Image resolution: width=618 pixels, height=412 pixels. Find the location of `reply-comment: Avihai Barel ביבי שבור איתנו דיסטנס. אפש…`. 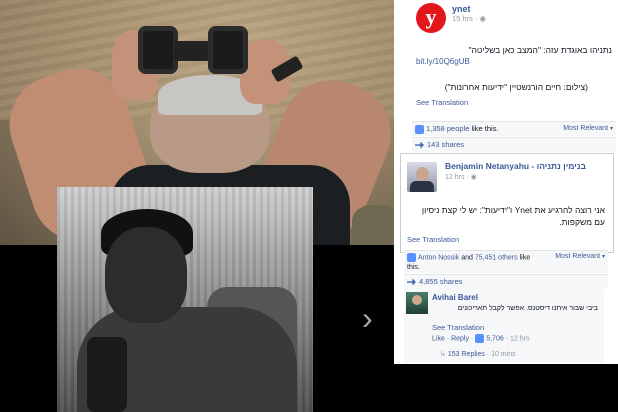

reply-comment: Avihai Barel ביבי שבור איתנו דיסטנס. אפש… is located at coordinates (504, 326).